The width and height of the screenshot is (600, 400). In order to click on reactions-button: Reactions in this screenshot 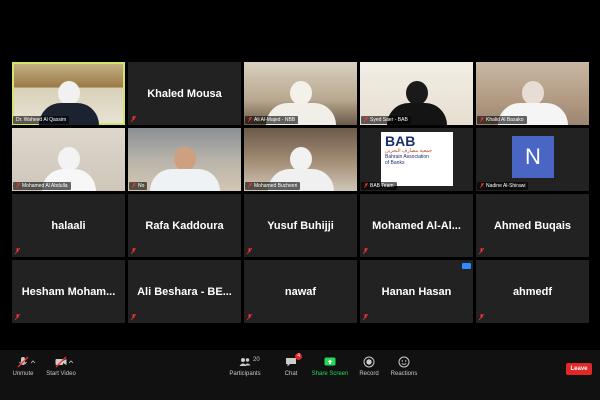, I will do `click(404, 366)`.